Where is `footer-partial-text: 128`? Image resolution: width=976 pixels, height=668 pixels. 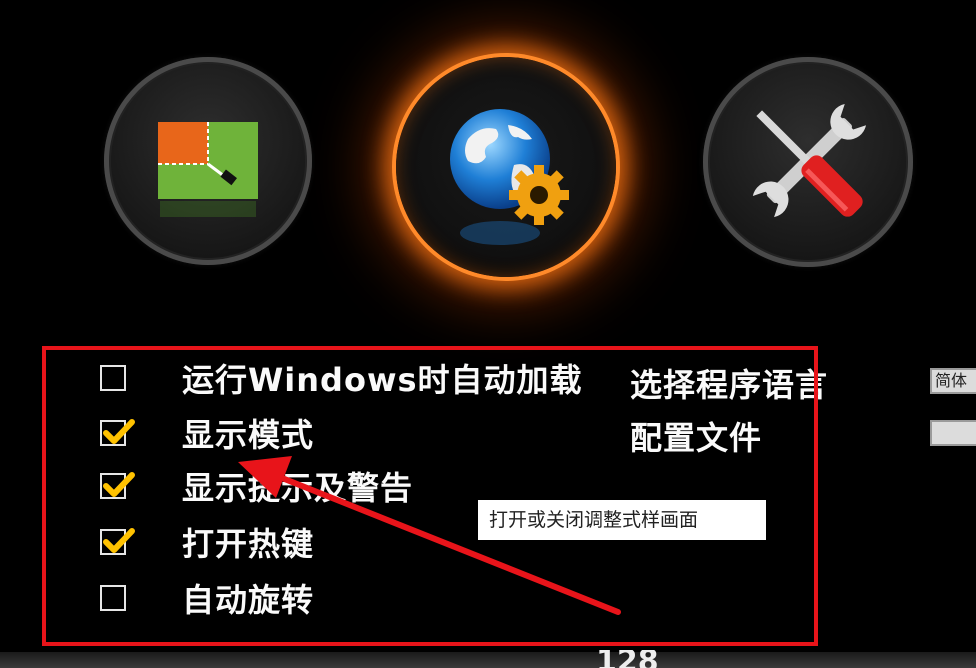 footer-partial-text: 128 is located at coordinates (627, 659).